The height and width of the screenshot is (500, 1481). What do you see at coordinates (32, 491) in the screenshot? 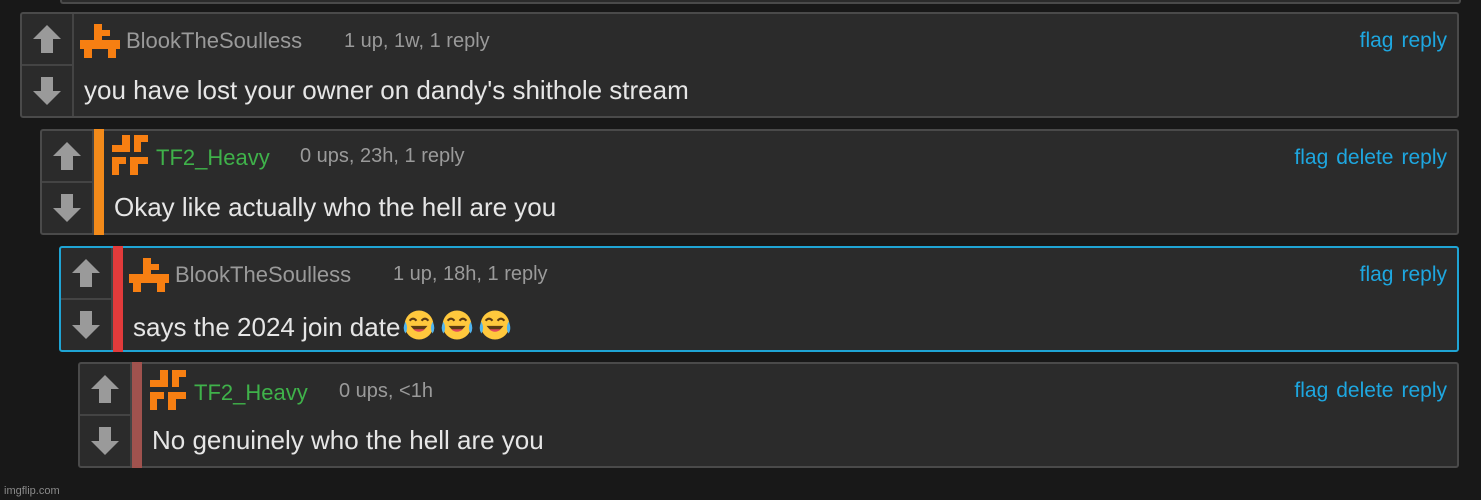
I see `imgflip-watermark: imgflip.com` at bounding box center [32, 491].